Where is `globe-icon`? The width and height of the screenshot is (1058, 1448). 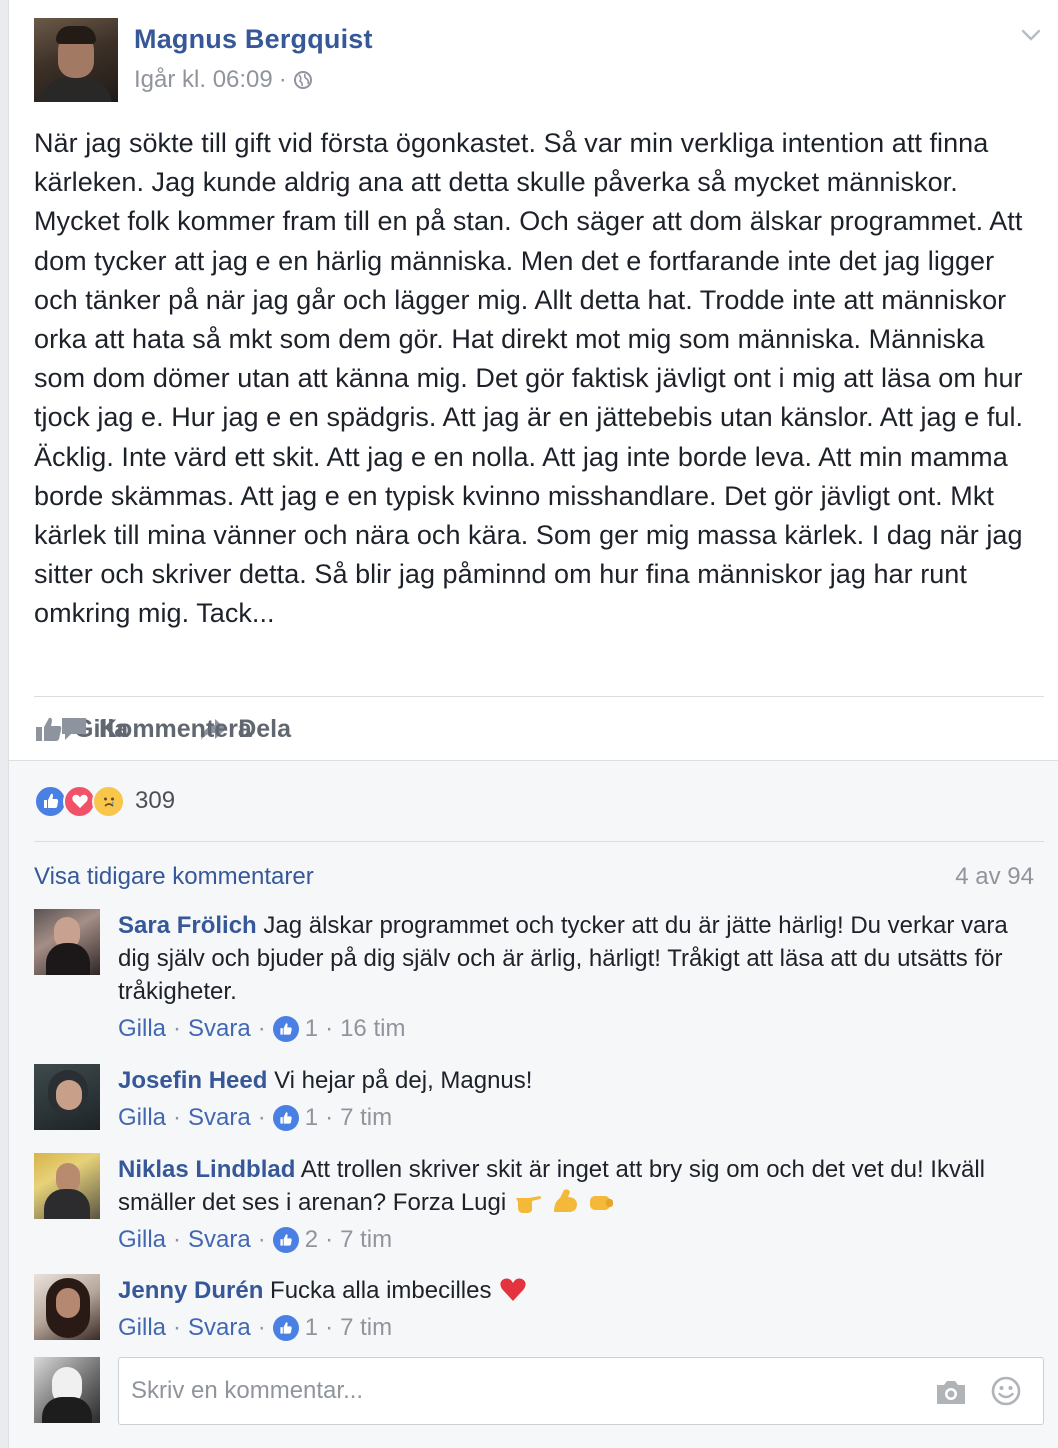 globe-icon is located at coordinates (303, 80).